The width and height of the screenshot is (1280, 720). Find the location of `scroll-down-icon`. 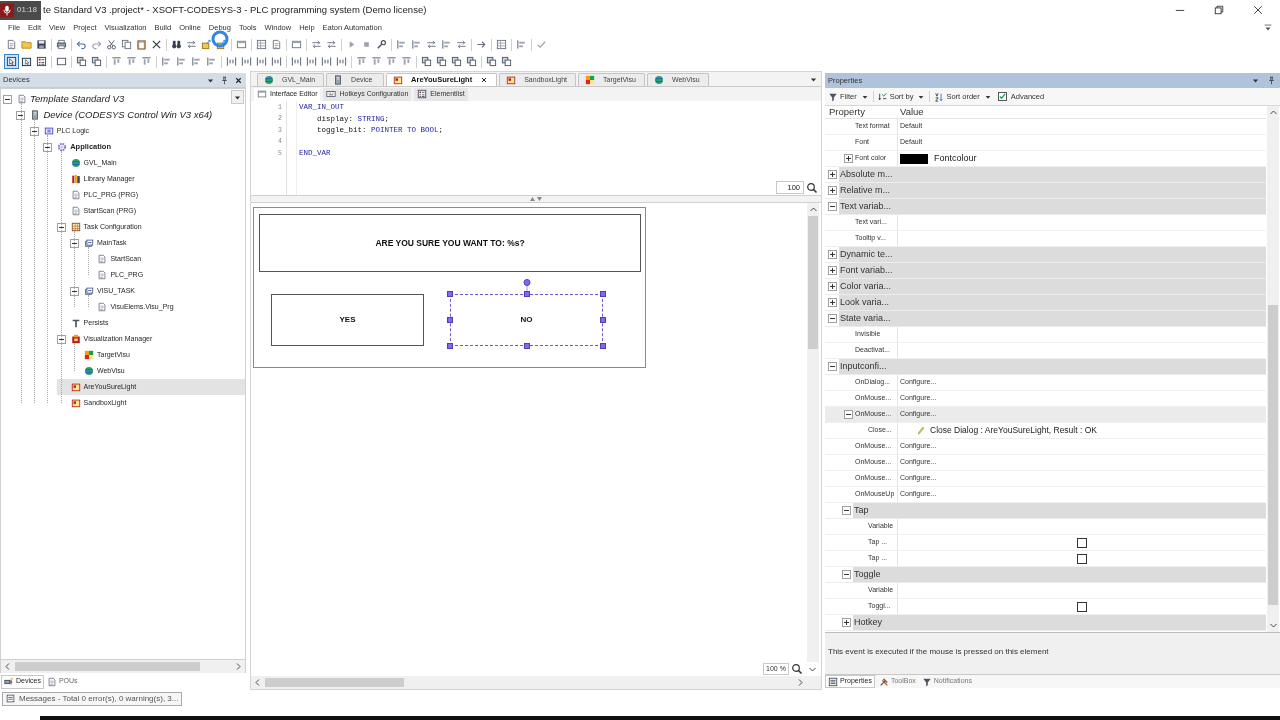

scroll-down-icon is located at coordinates (1273, 625).